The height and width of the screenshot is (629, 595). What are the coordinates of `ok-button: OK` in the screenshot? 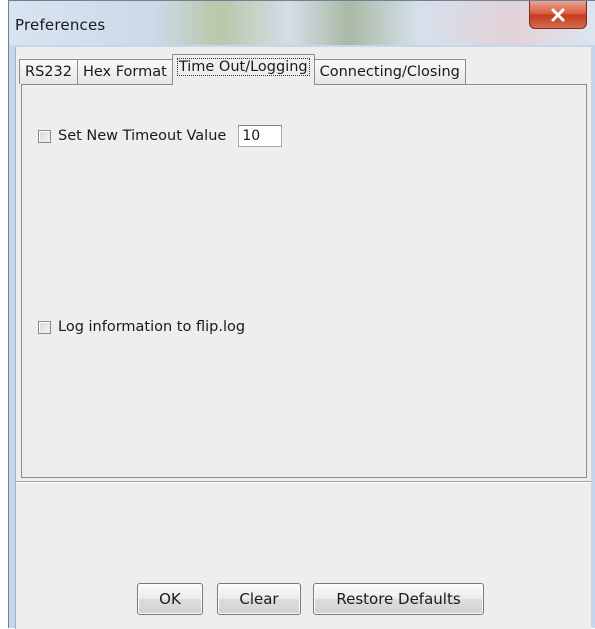 It's located at (170, 599).